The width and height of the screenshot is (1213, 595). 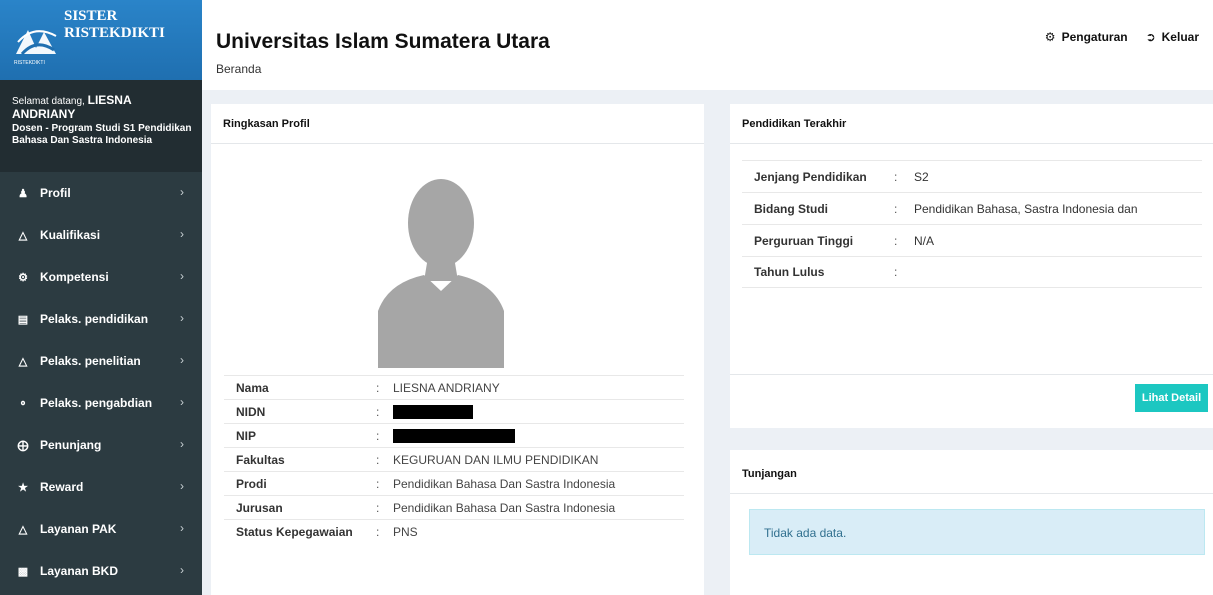 I want to click on tunjangan-panel-title: Tunjangan, so click(x=971, y=472).